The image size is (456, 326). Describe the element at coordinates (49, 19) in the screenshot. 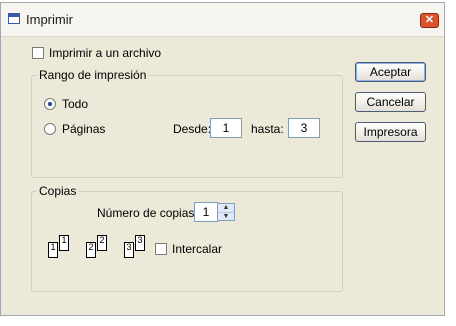

I see `window-title: Imprimir` at that location.